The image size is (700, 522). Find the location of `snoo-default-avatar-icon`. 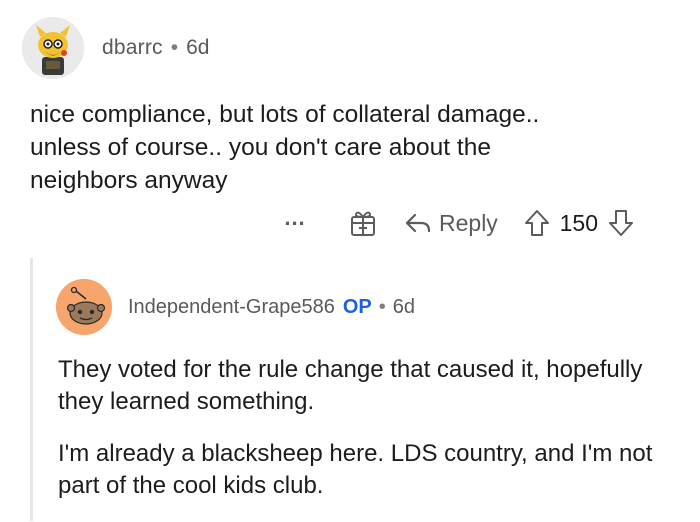

snoo-default-avatar-icon is located at coordinates (84, 307).